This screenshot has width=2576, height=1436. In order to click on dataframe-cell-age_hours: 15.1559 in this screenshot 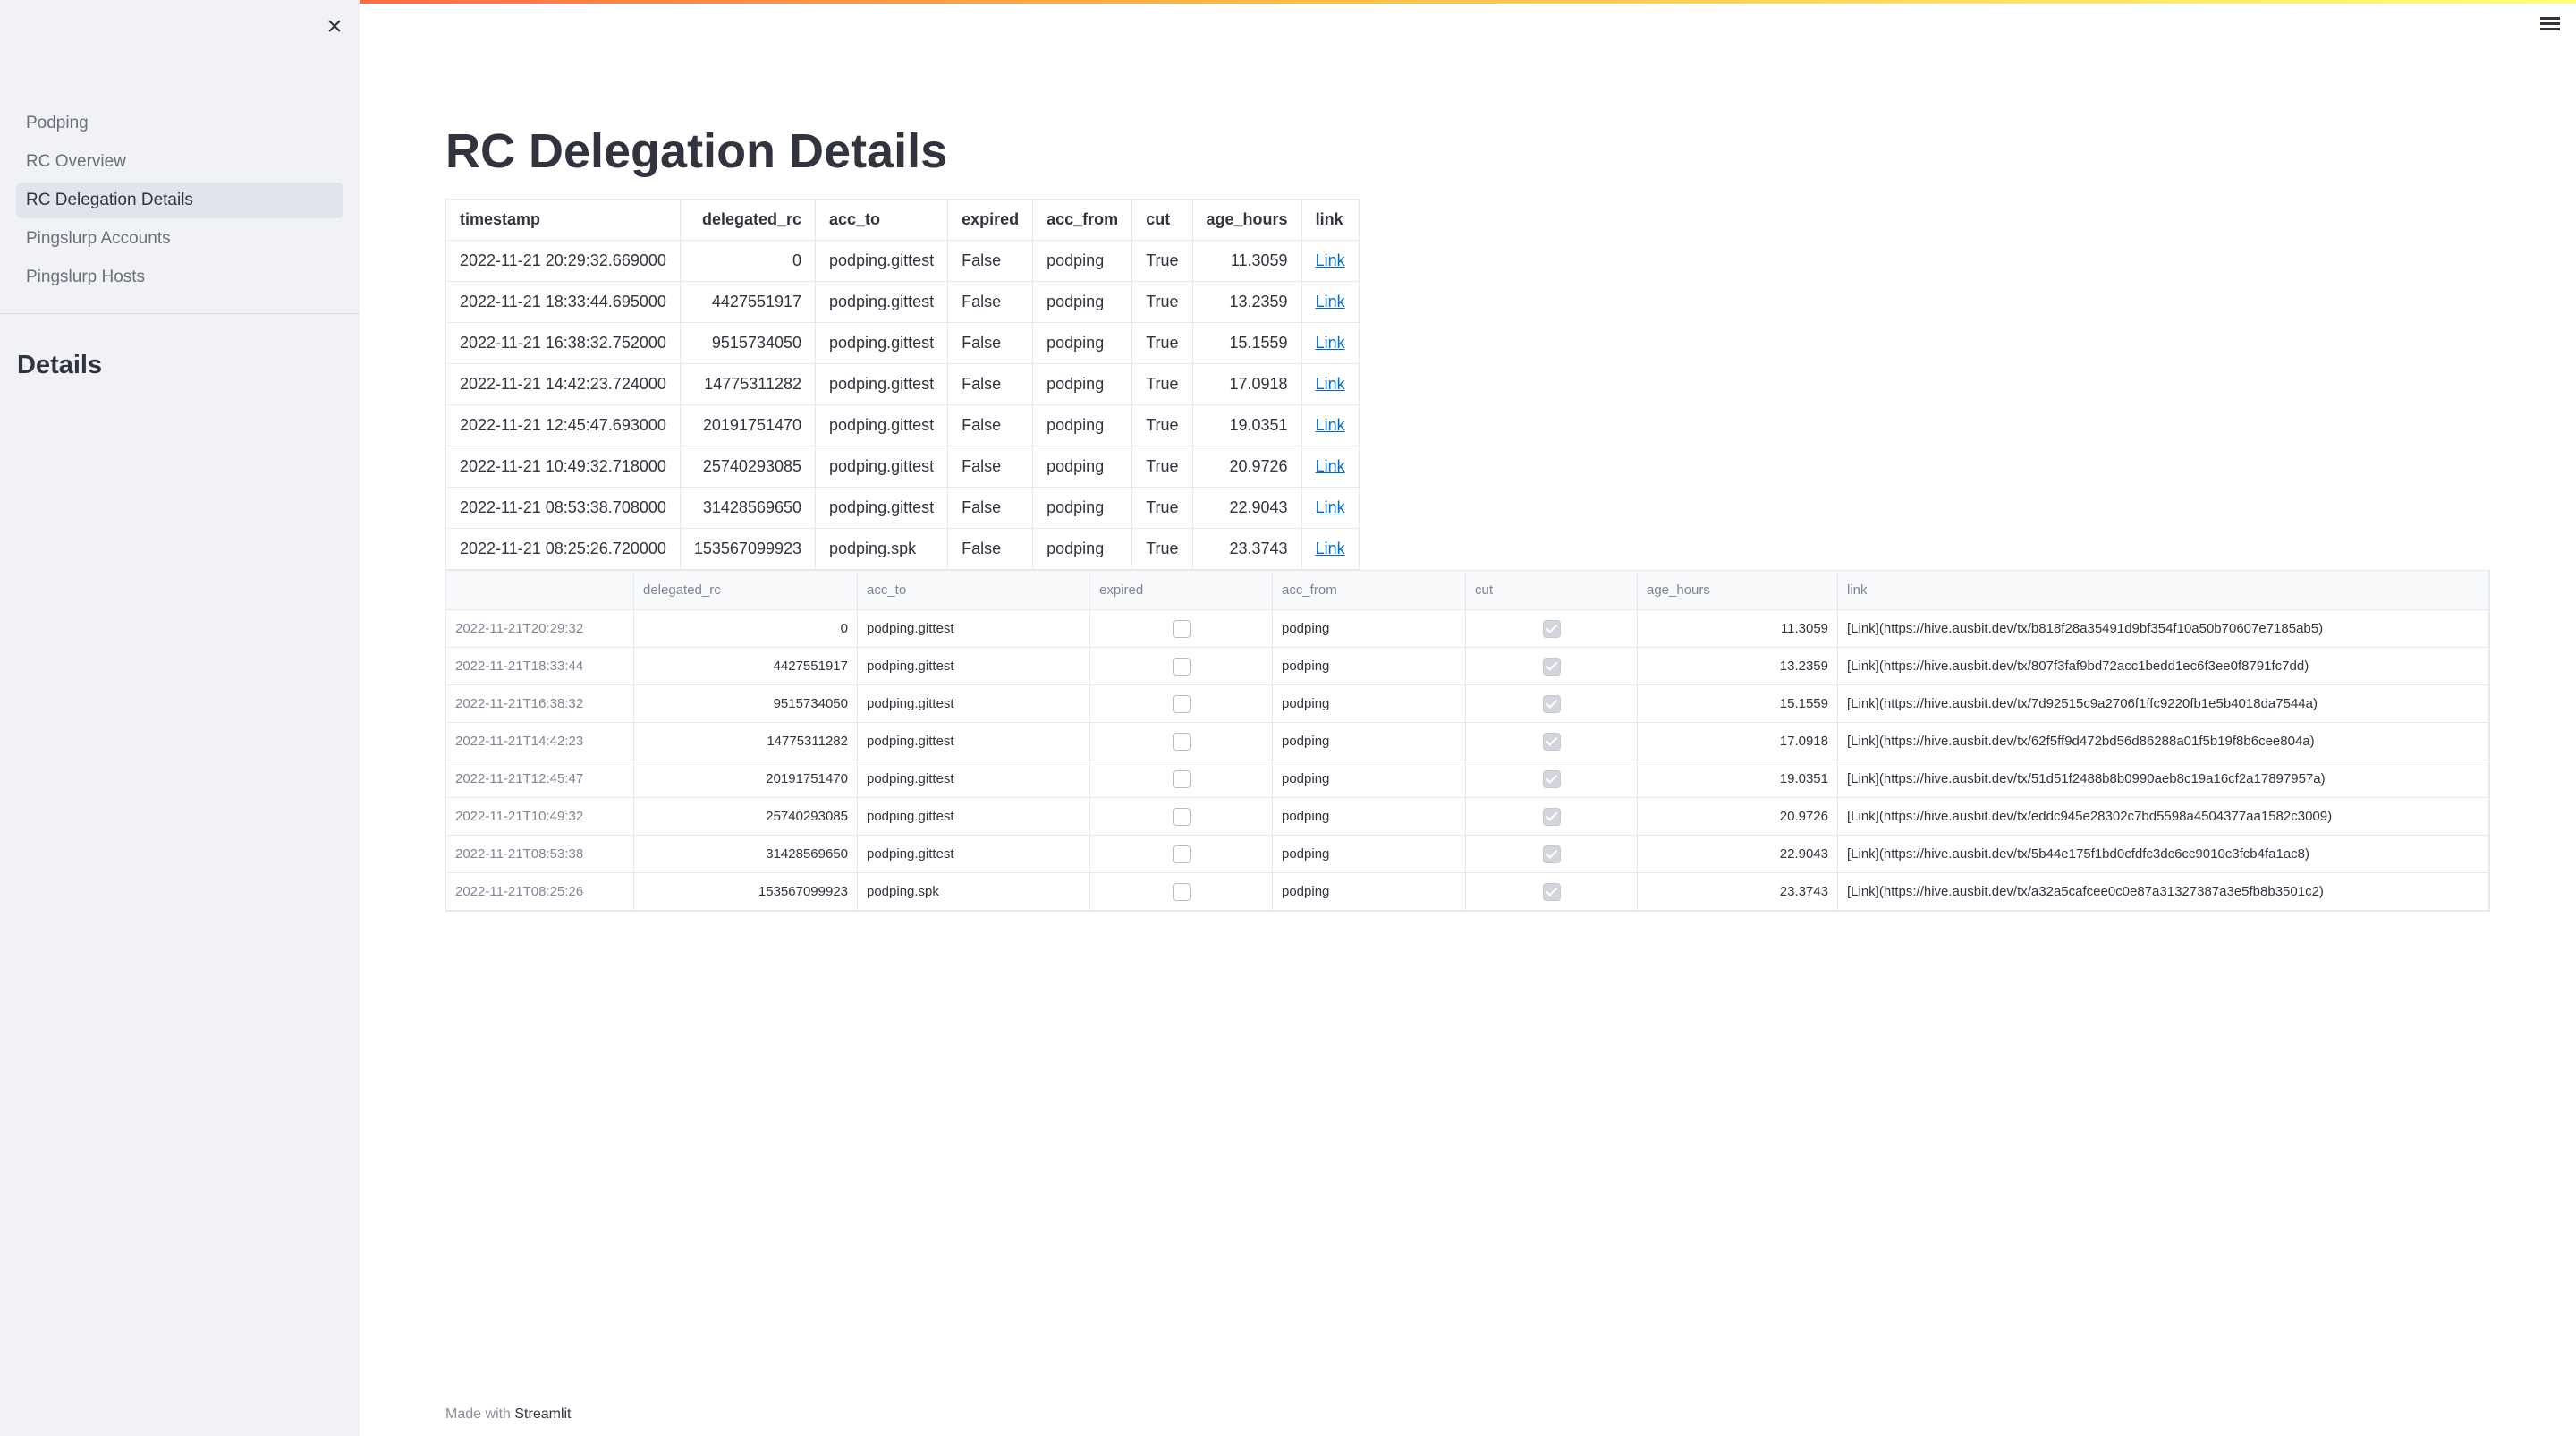, I will do `click(1738, 703)`.